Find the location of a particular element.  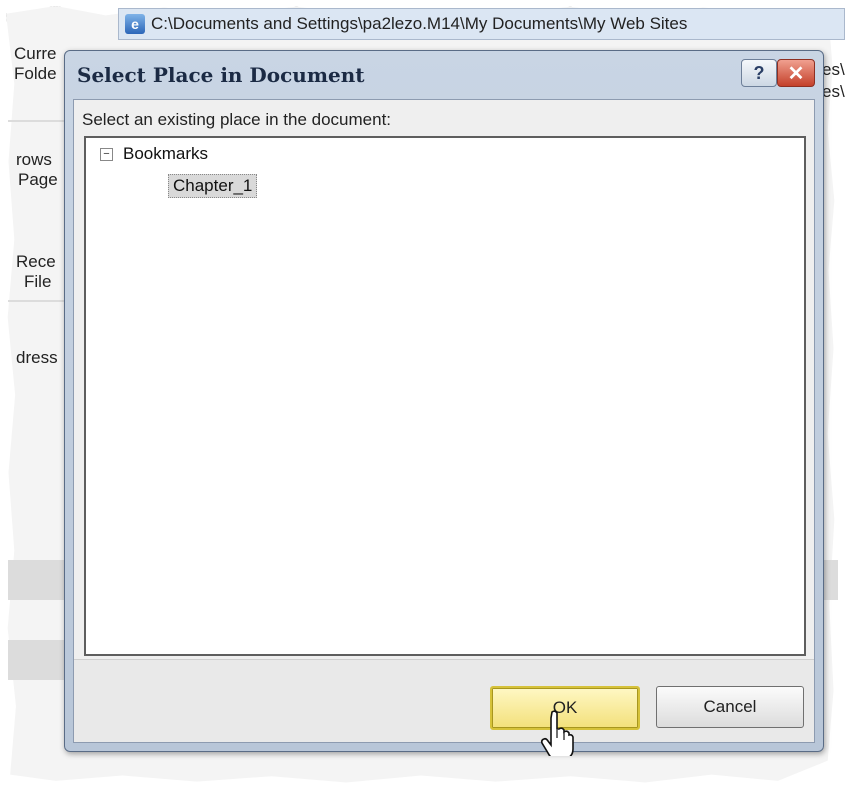

ie-icon: e is located at coordinates (135, 24).